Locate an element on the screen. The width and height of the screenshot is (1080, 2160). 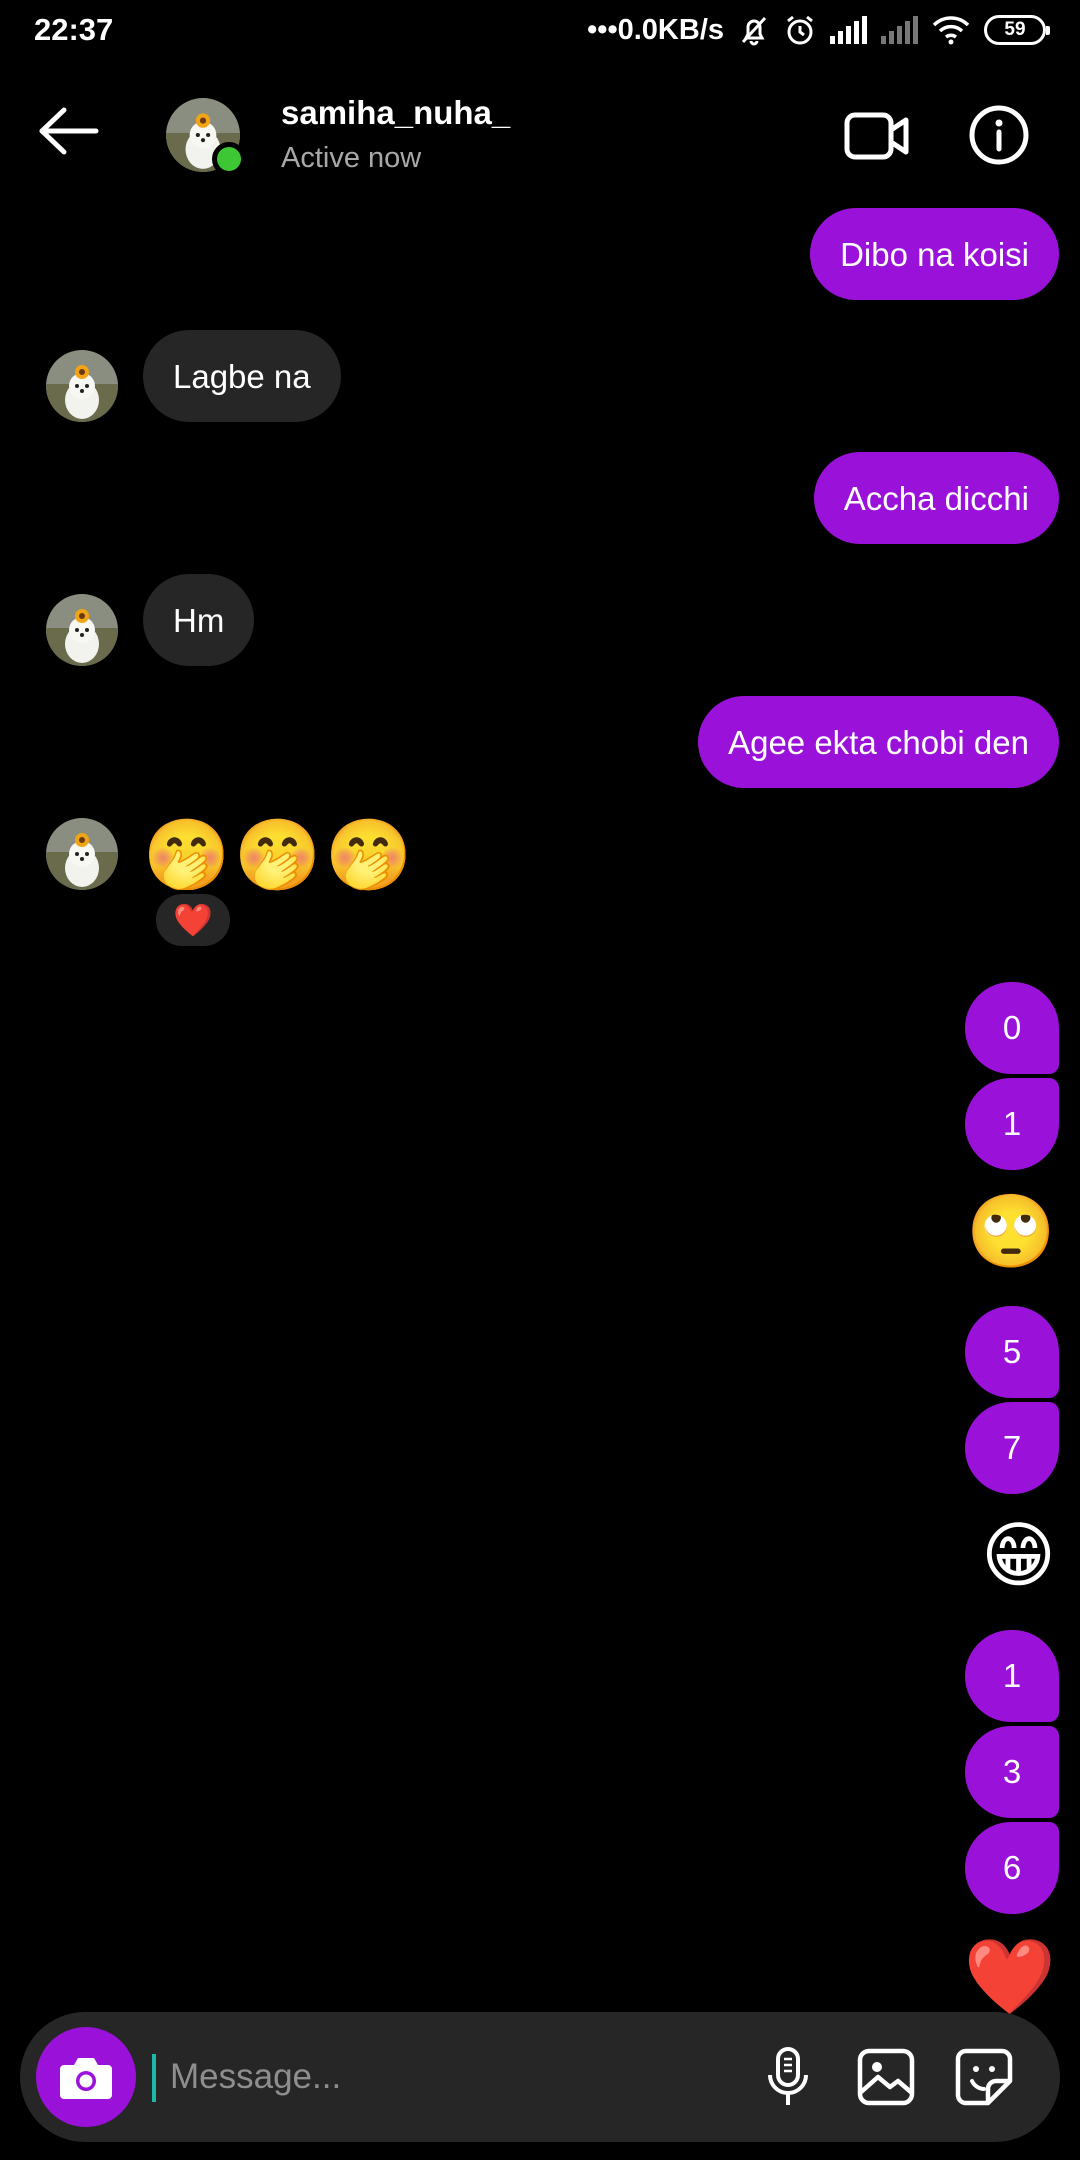
info-icon is located at coordinates (999, 135).